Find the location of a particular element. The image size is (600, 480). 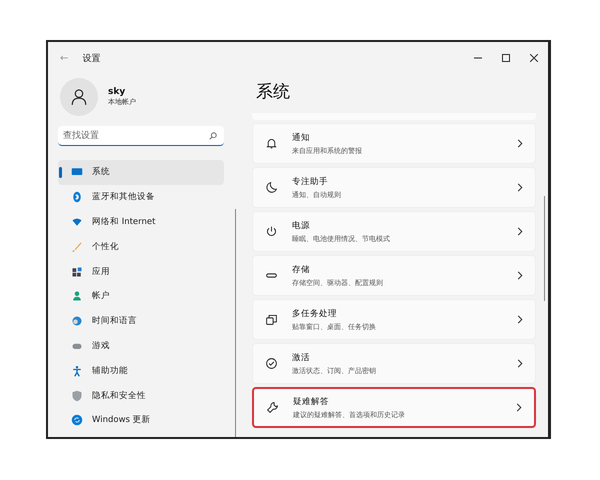

sidebar-item: 应用 is located at coordinates (141, 271).